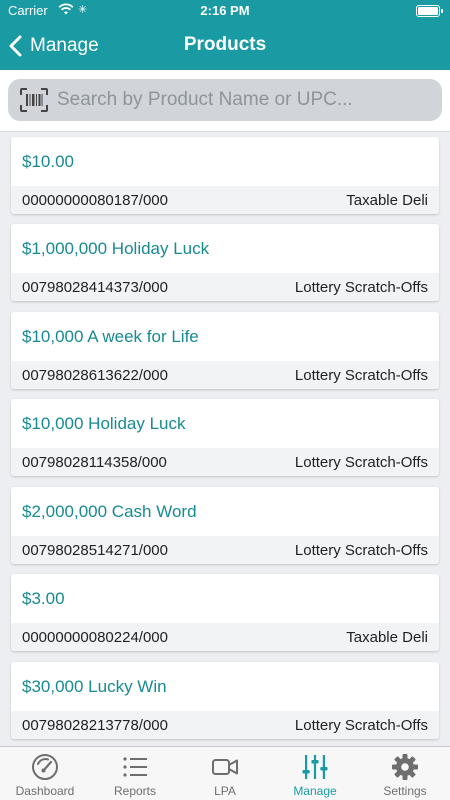 The image size is (450, 800). I want to click on product-meta: 00798028414373/000 Lottery Scratch-Offs, so click(225, 287).